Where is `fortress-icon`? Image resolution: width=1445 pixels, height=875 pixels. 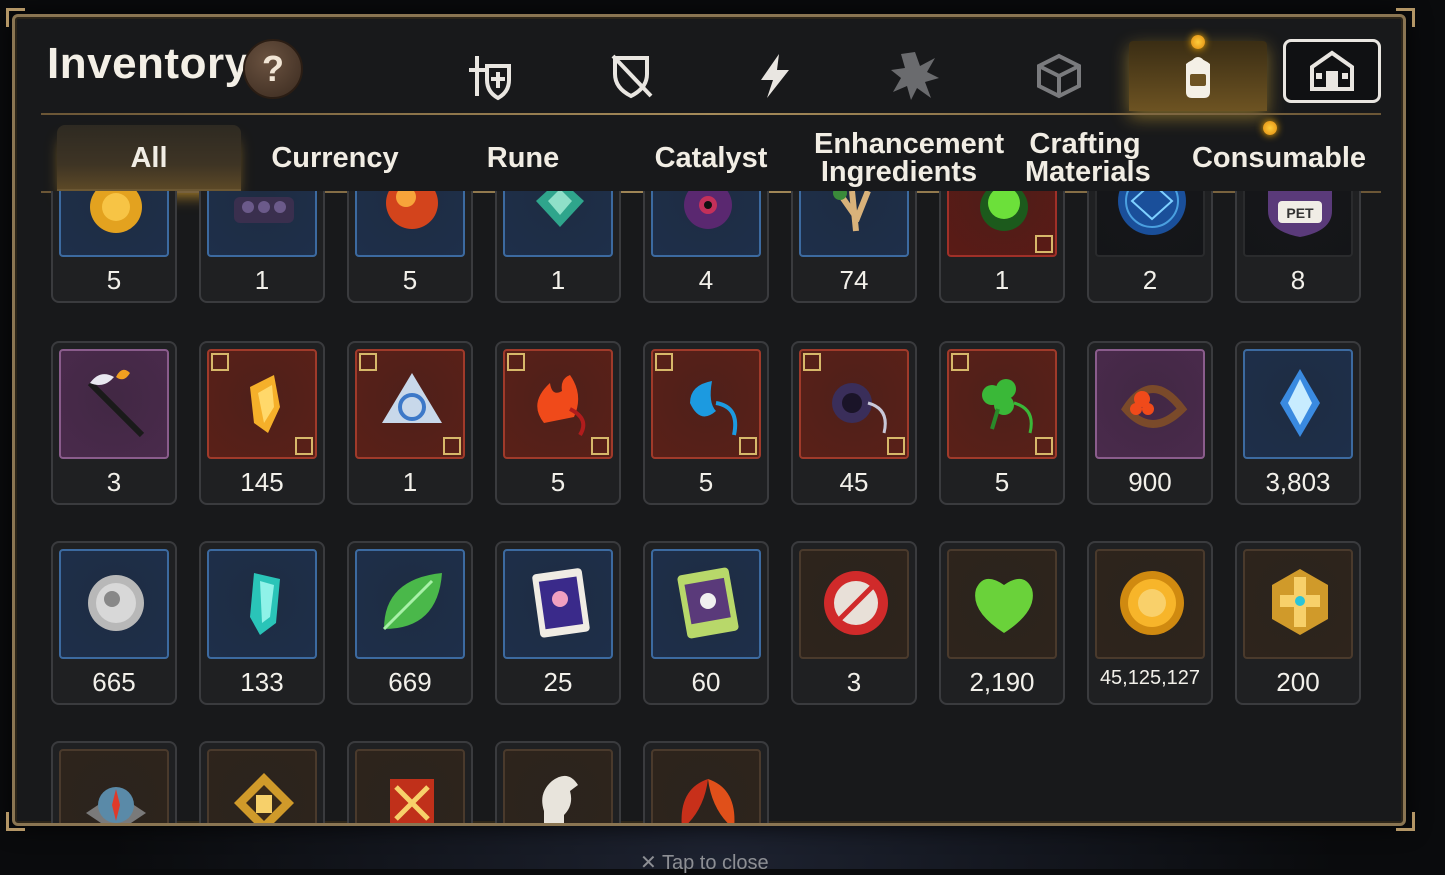 fortress-icon is located at coordinates (1332, 70).